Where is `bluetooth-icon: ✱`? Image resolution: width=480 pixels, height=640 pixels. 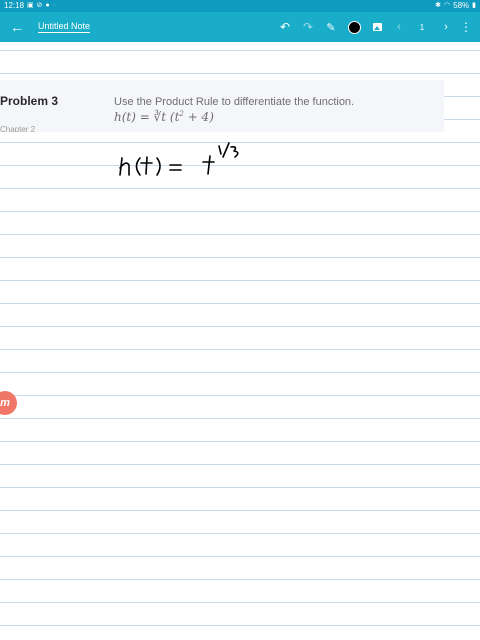 bluetooth-icon: ✱ is located at coordinates (438, 5).